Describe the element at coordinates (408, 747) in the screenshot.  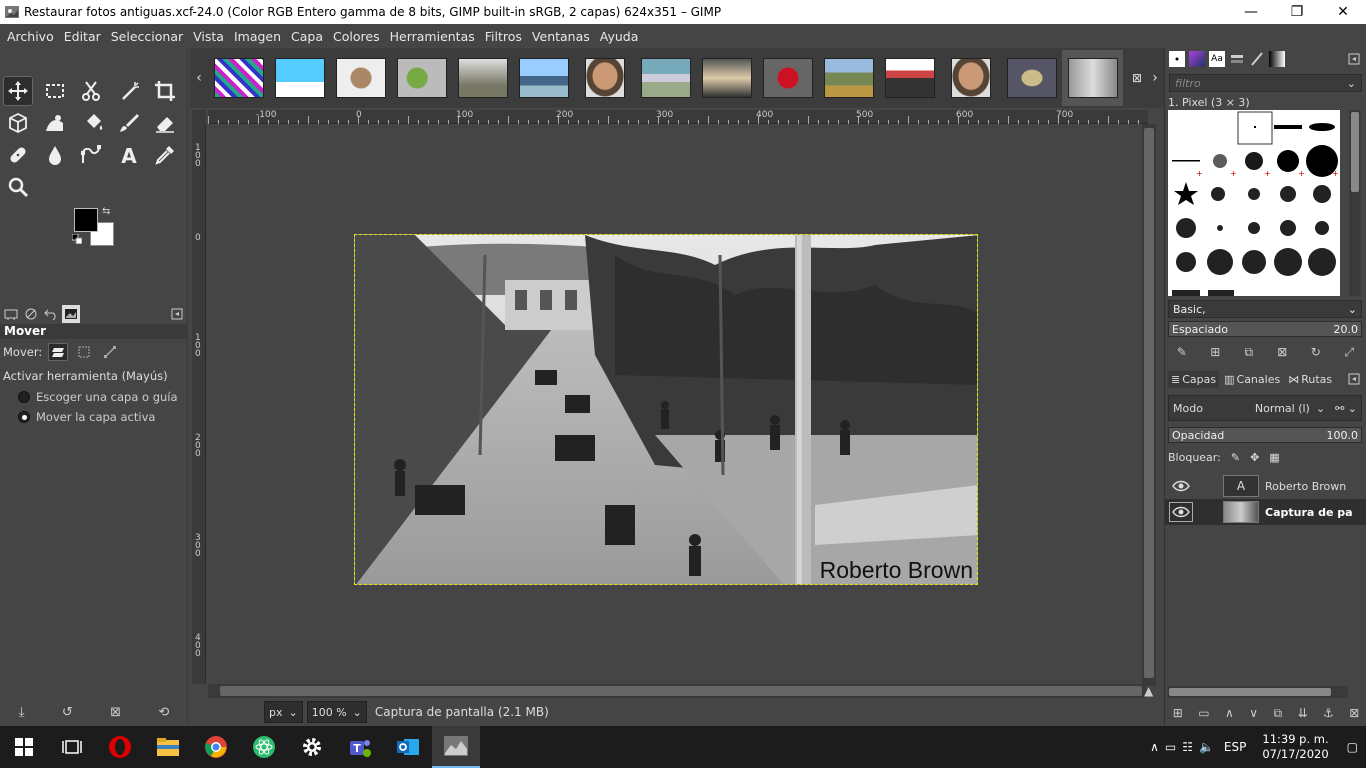
I see `taskbar-app-outlook` at that location.